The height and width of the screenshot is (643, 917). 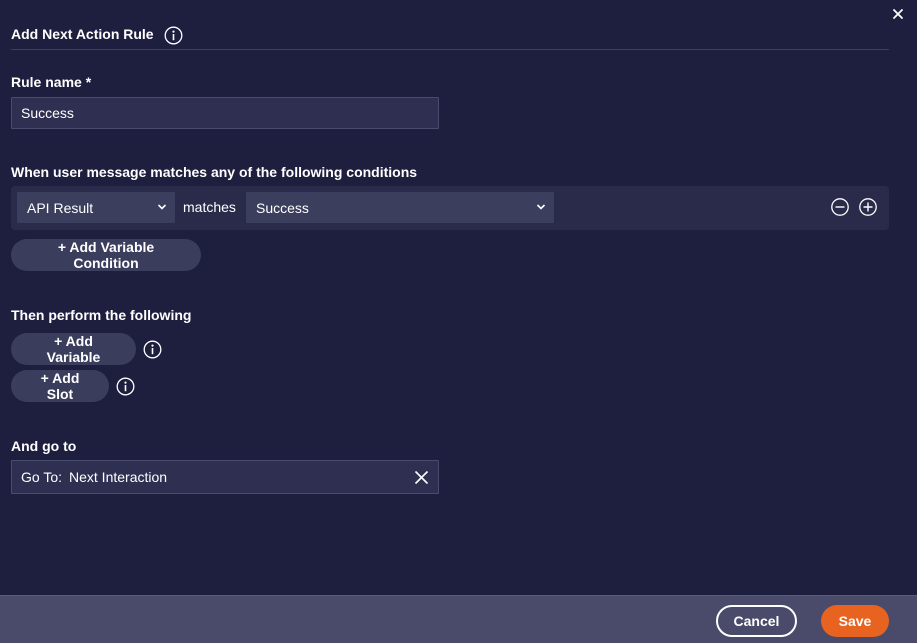 I want to click on dialog-footer: Cancel Save, so click(x=458, y=619).